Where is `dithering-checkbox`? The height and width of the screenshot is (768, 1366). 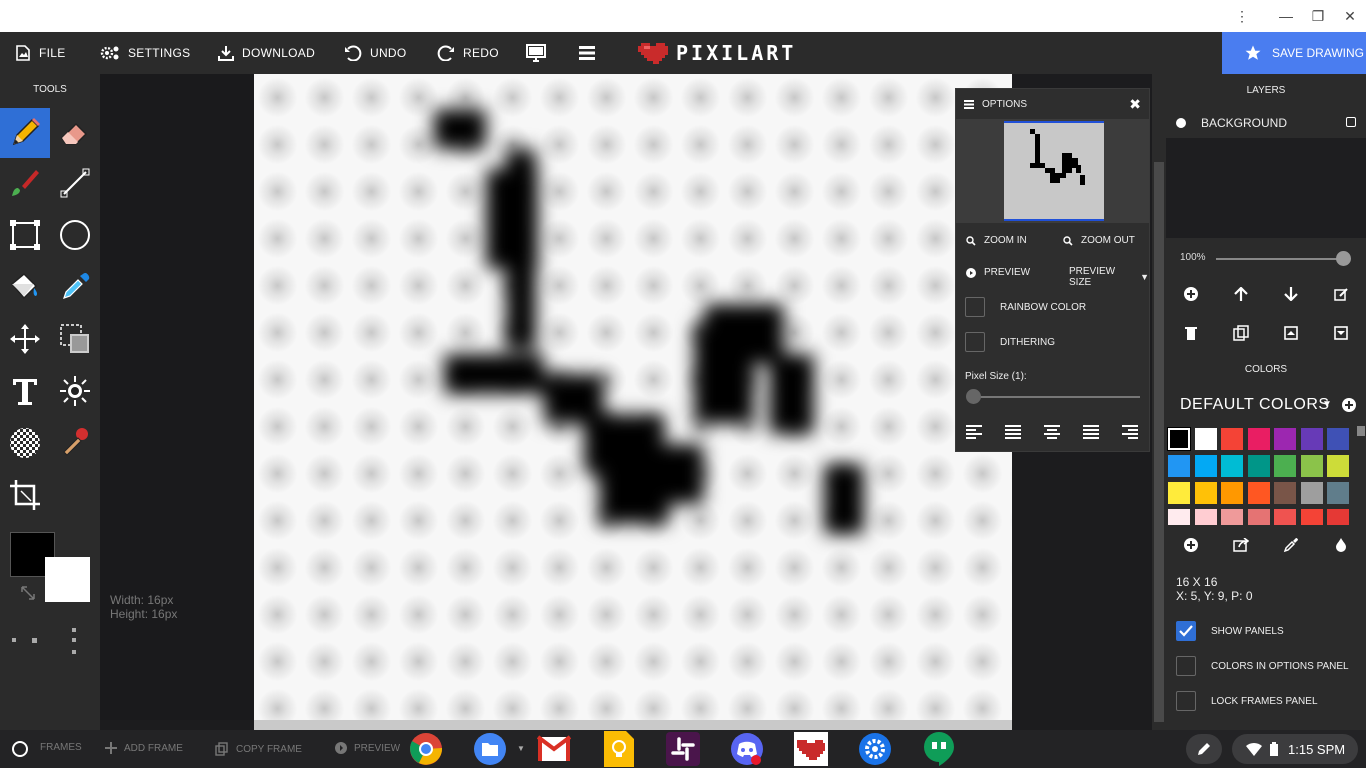
dithering-checkbox is located at coordinates (975, 342).